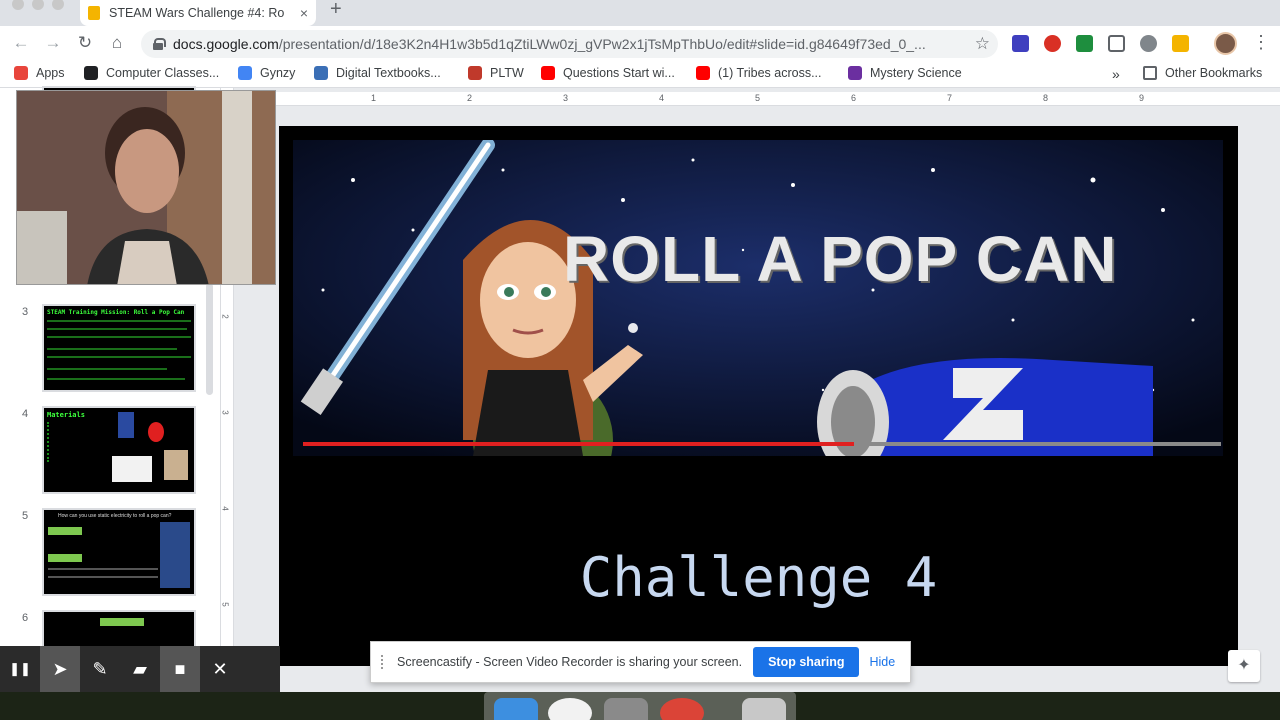 The image size is (1280, 720). Describe the element at coordinates (1261, 42) in the screenshot. I see `browser-menu-icon: ⋮` at that location.